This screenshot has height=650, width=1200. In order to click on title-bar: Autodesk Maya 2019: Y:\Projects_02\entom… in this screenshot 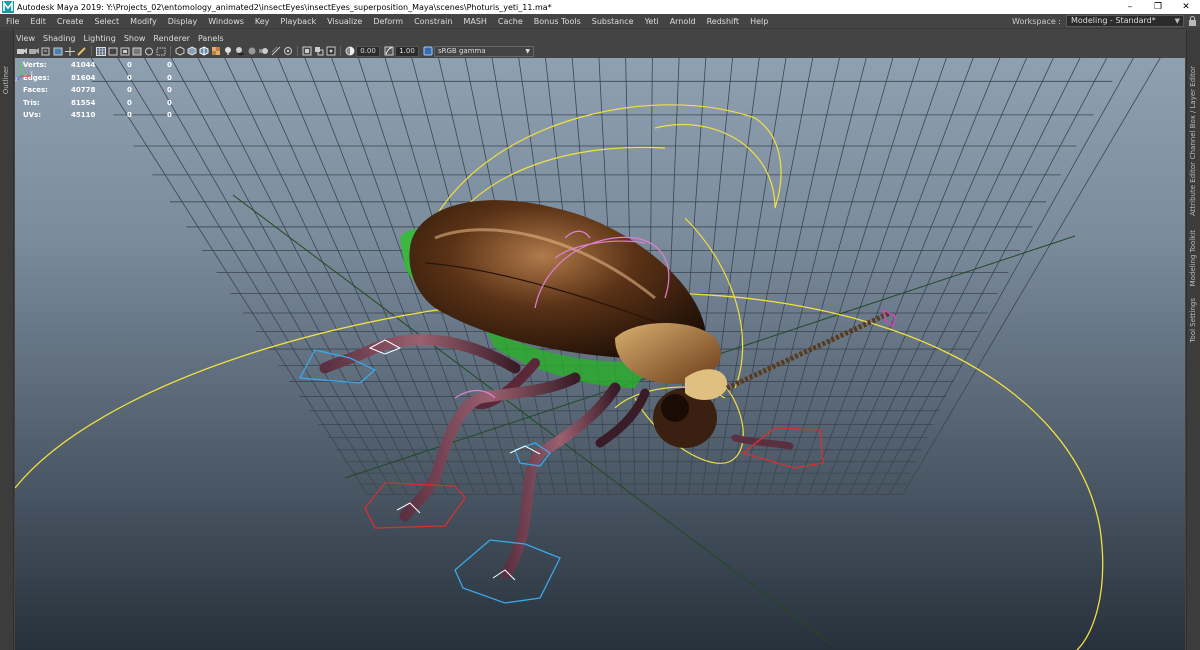, I will do `click(600, 7)`.